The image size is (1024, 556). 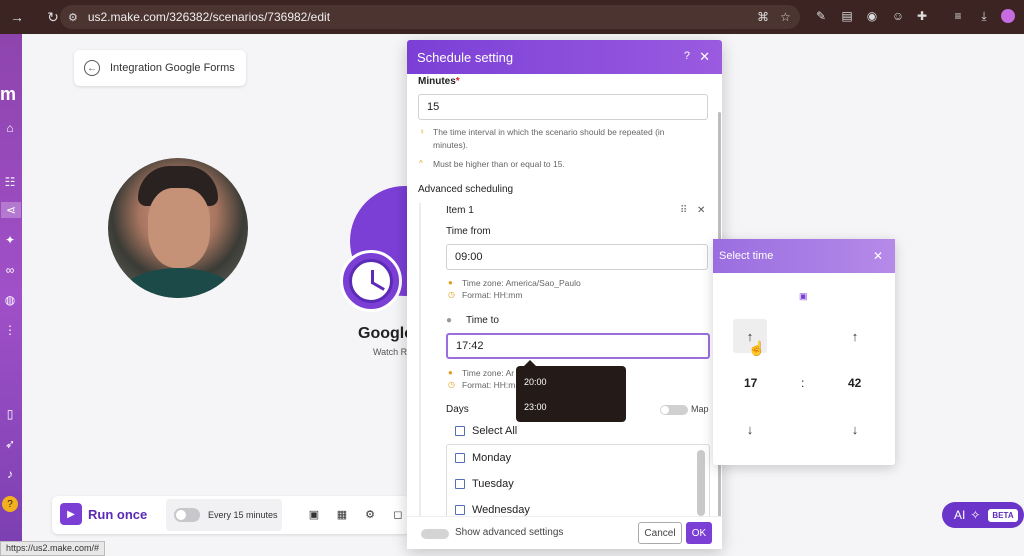 I want to click on ai-label: AI, so click(x=960, y=515).